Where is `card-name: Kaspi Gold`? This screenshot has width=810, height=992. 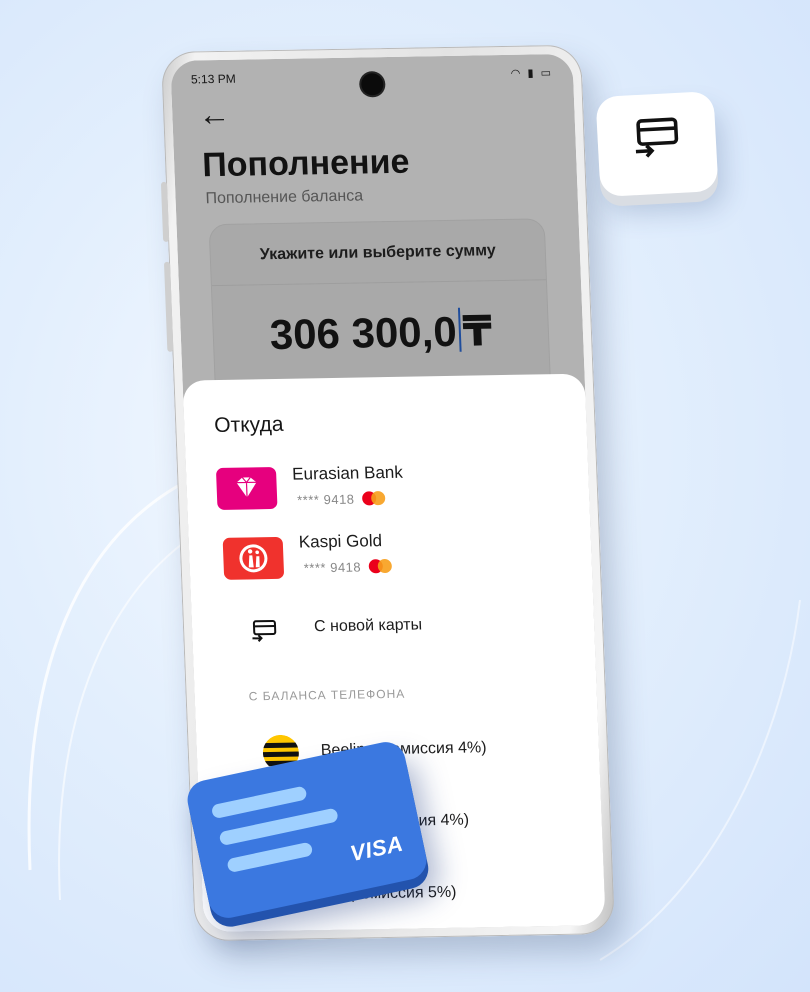 card-name: Kaspi Gold is located at coordinates (340, 541).